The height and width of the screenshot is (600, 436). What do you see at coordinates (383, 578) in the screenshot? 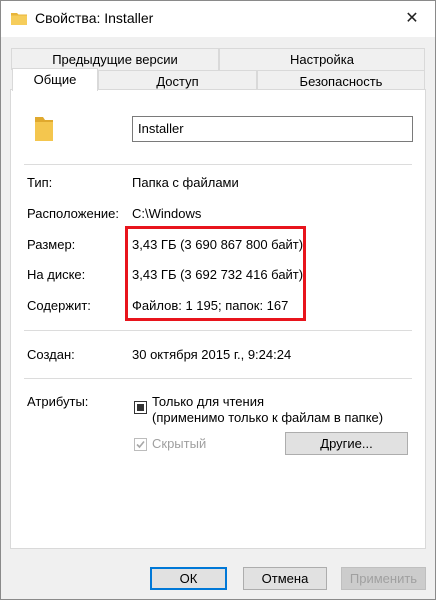
I see `apply-button: Применить` at bounding box center [383, 578].